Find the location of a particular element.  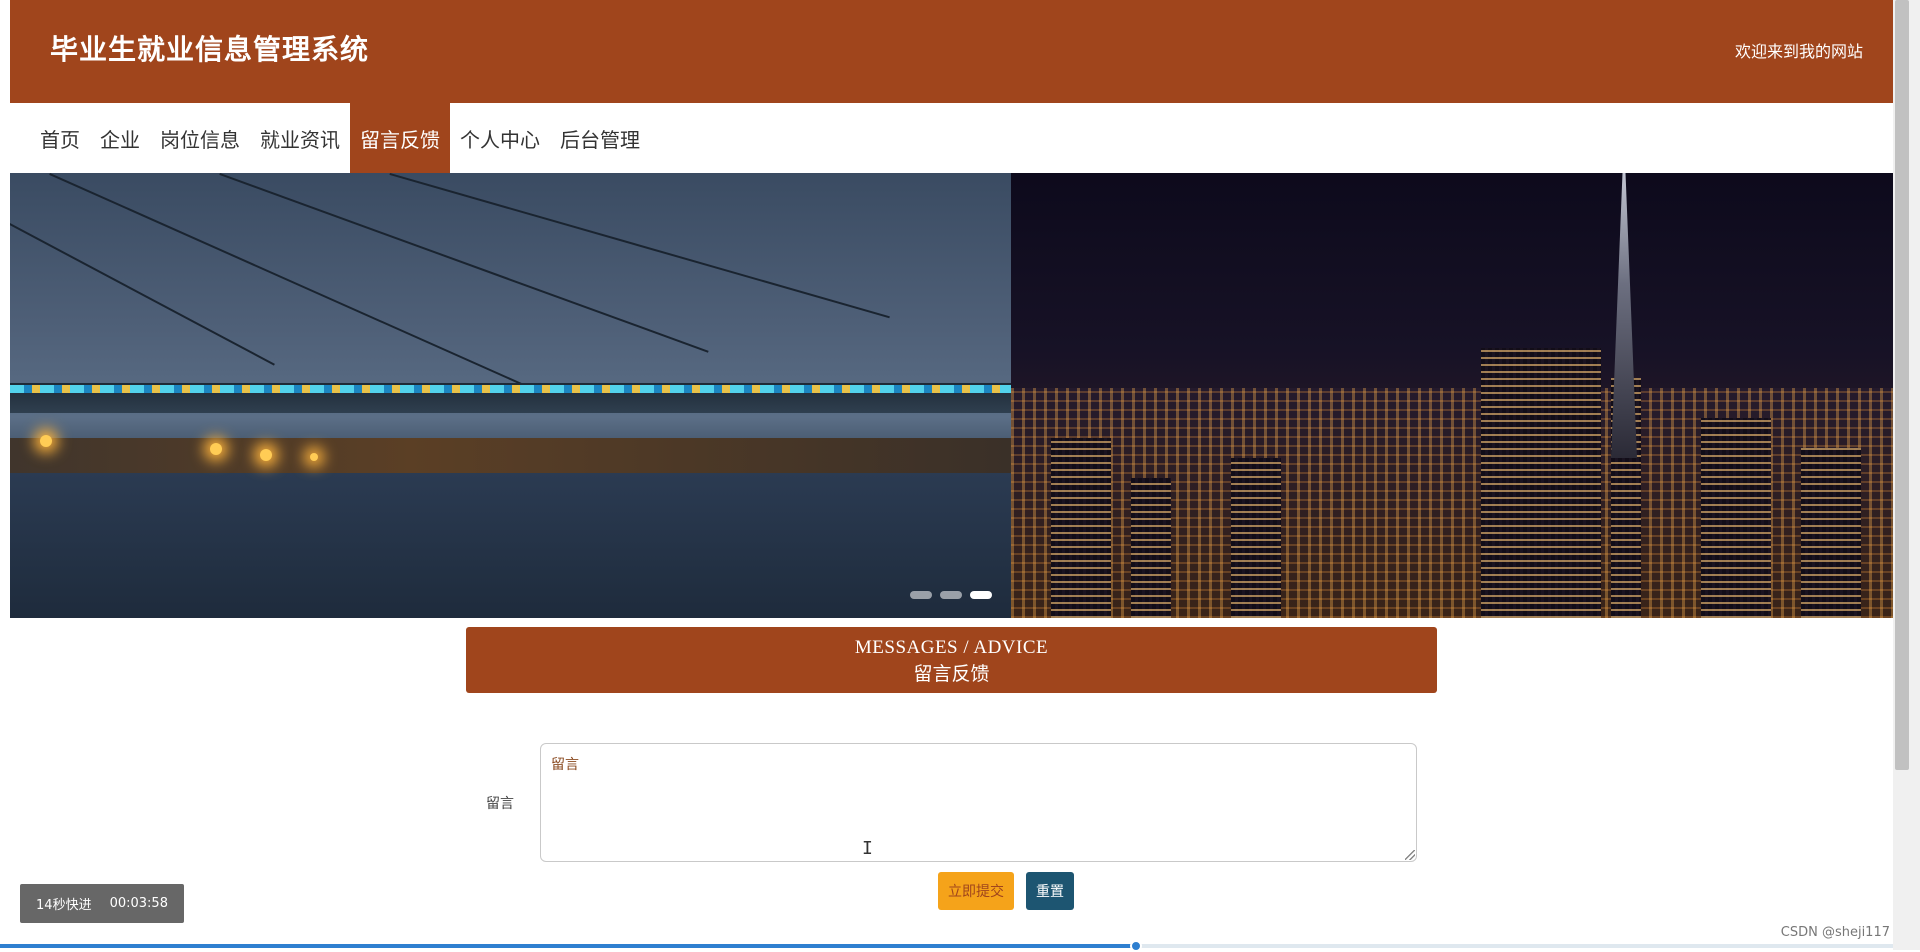

site-header: 毕业生就业信息管理系统 欢迎来到我的网站 is located at coordinates (951, 51).